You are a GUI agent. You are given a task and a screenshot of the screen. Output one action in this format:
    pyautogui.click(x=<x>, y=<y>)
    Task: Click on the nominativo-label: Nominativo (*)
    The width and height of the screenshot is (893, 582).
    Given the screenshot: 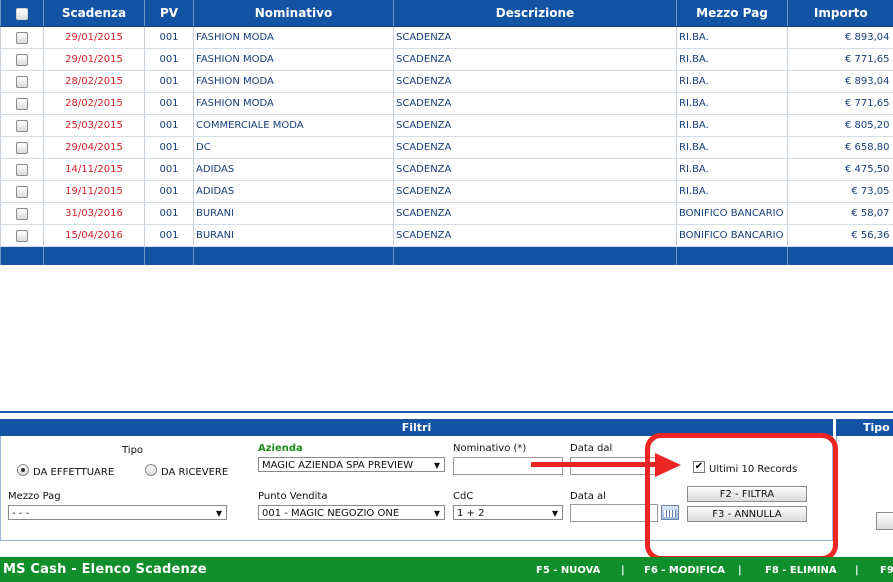 What is the action you would take?
    pyautogui.click(x=490, y=448)
    